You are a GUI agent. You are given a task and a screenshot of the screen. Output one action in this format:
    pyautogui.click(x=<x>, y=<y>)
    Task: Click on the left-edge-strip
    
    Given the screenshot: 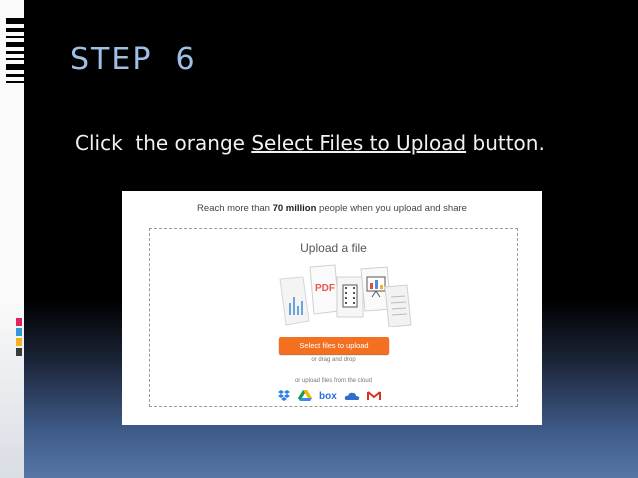 What is the action you would take?
    pyautogui.click(x=12, y=239)
    